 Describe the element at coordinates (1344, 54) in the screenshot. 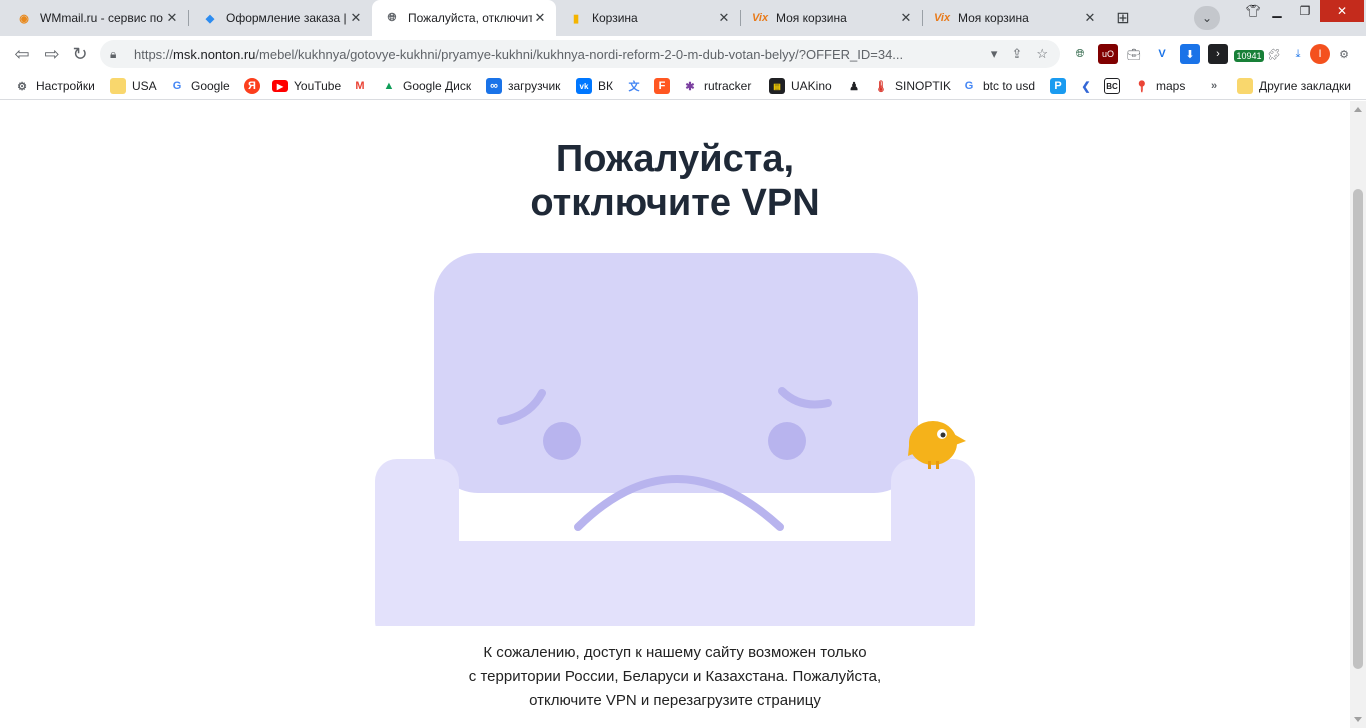

I see `settings-icon: ⚙` at that location.